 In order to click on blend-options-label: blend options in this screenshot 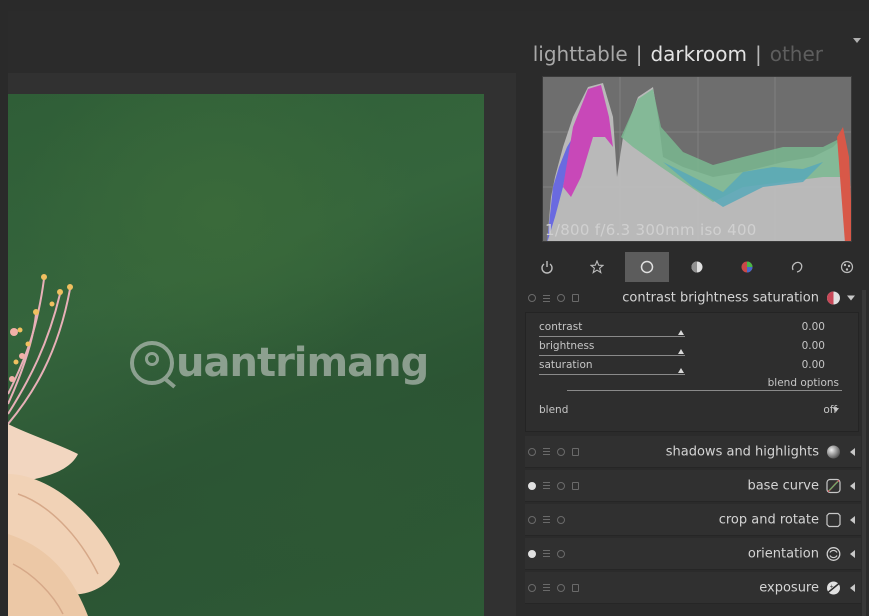, I will do `click(803, 383)`.